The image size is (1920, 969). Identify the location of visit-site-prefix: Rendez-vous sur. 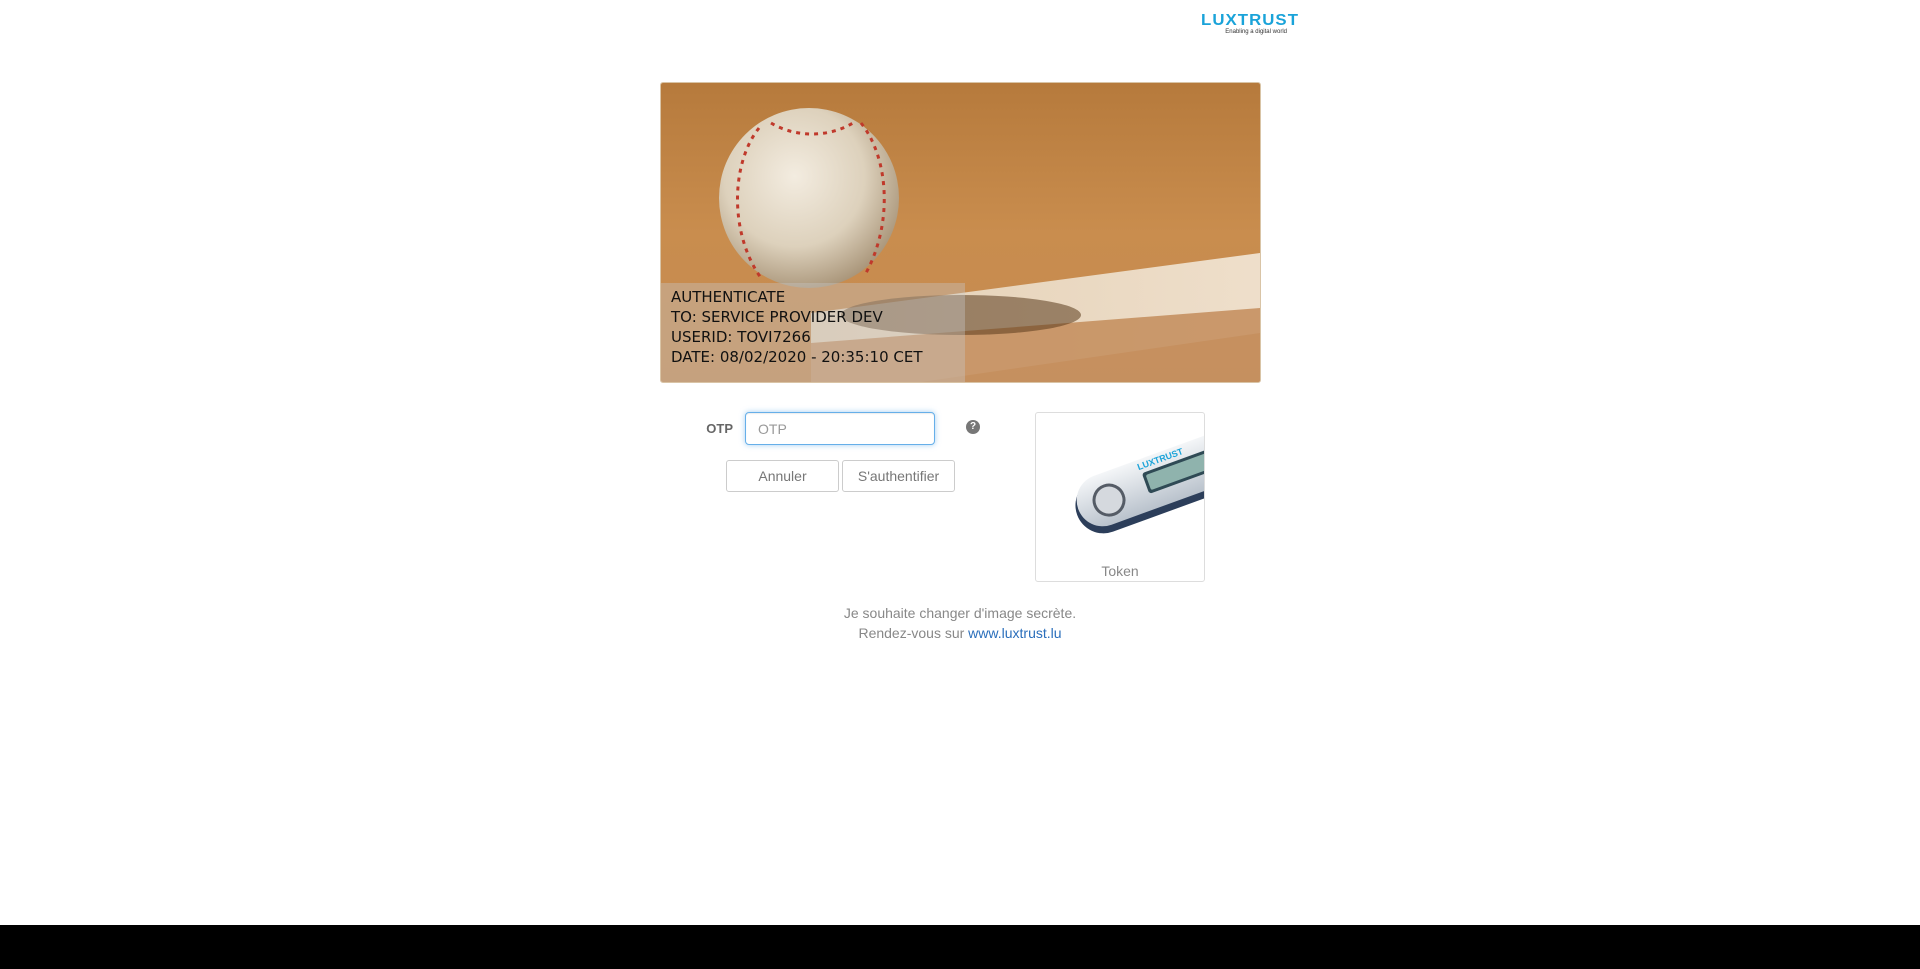
(913, 633).